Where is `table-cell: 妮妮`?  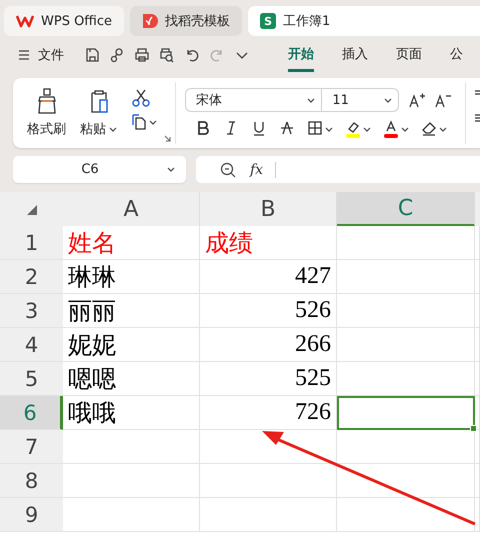
table-cell: 妮妮 is located at coordinates (131, 345).